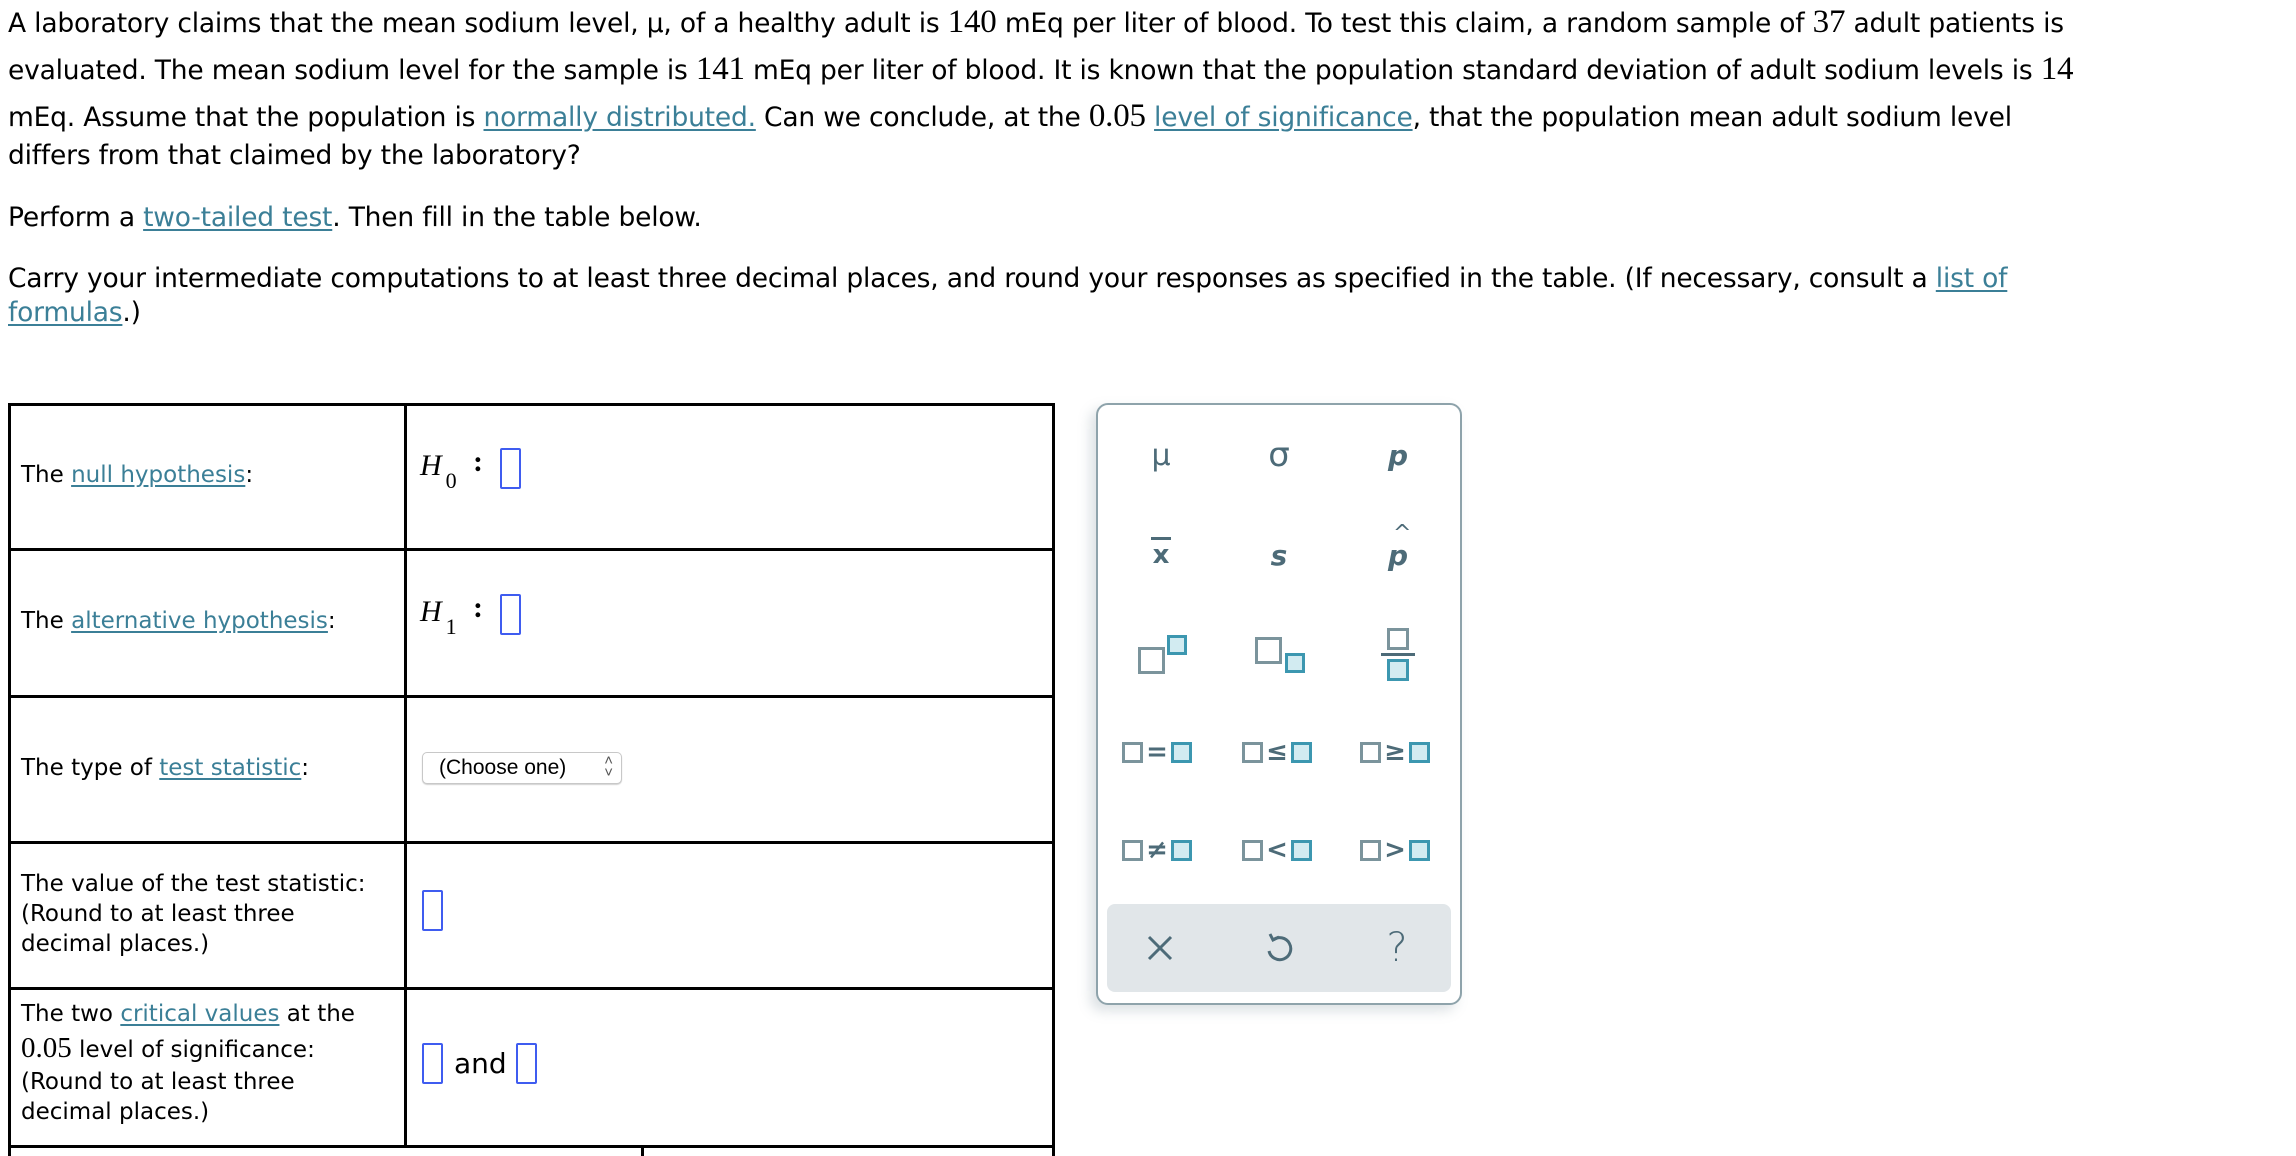 This screenshot has width=2296, height=1156. Describe the element at coordinates (478, 607) in the screenshot. I see `colon: :` at that location.